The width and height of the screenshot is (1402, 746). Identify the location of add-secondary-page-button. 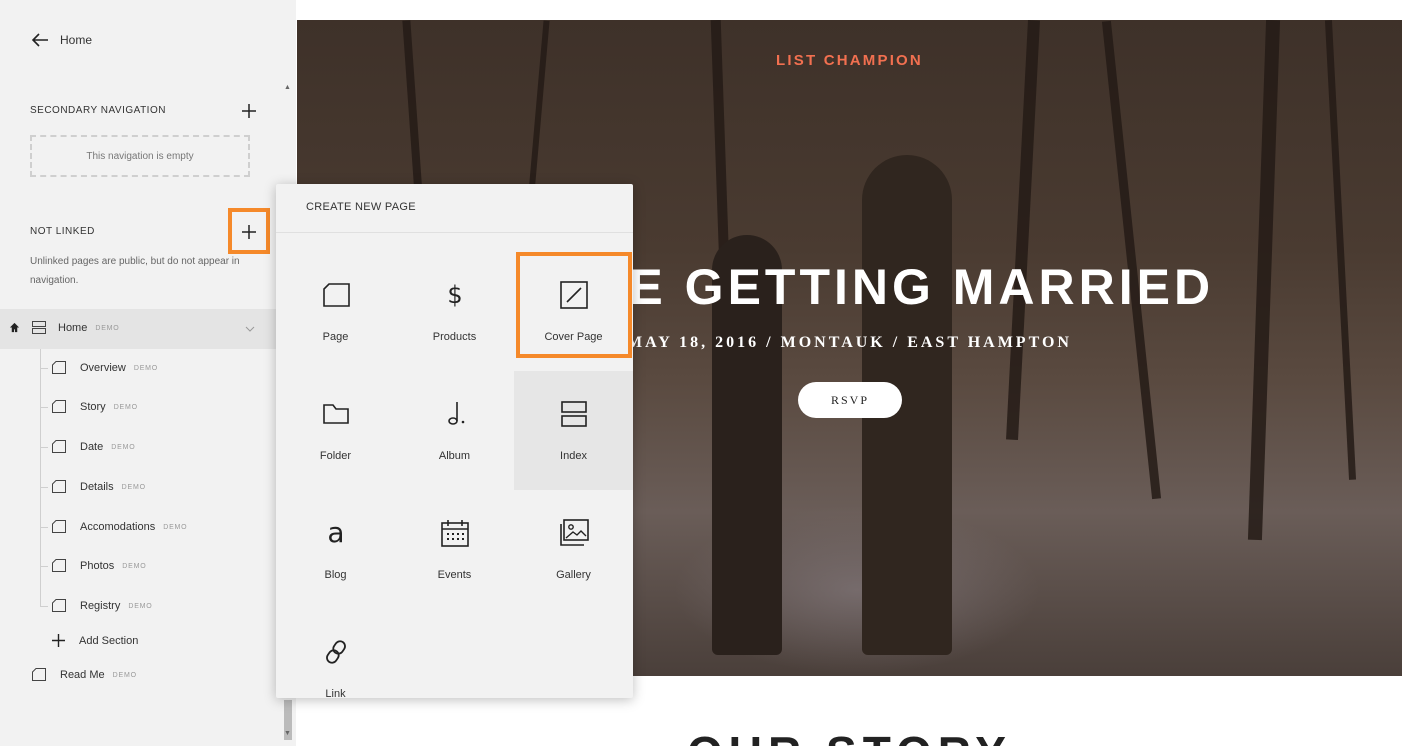
(249, 111).